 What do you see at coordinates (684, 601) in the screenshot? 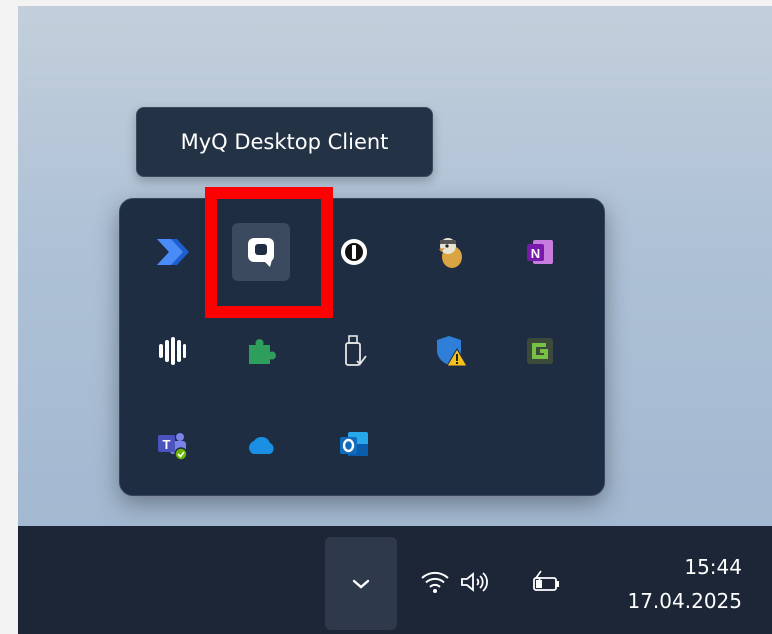
I see `clock-date: 17.04.2025` at bounding box center [684, 601].